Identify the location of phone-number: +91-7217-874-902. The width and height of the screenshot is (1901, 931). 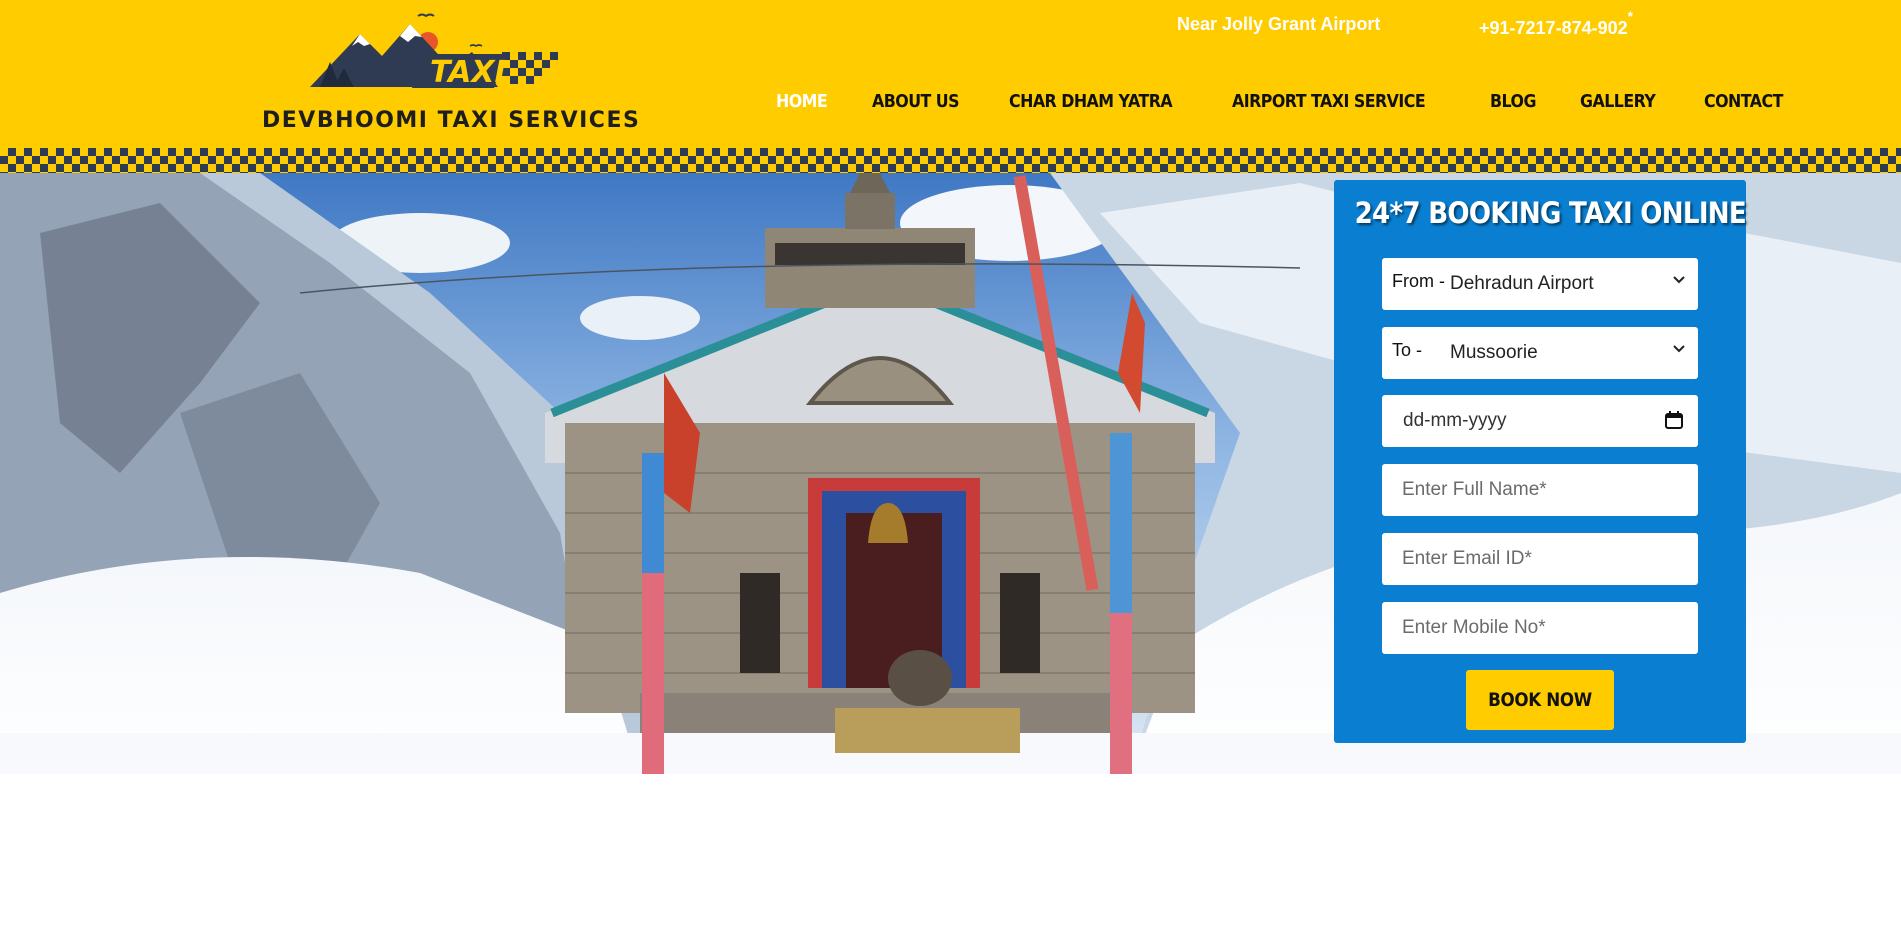
(1553, 28).